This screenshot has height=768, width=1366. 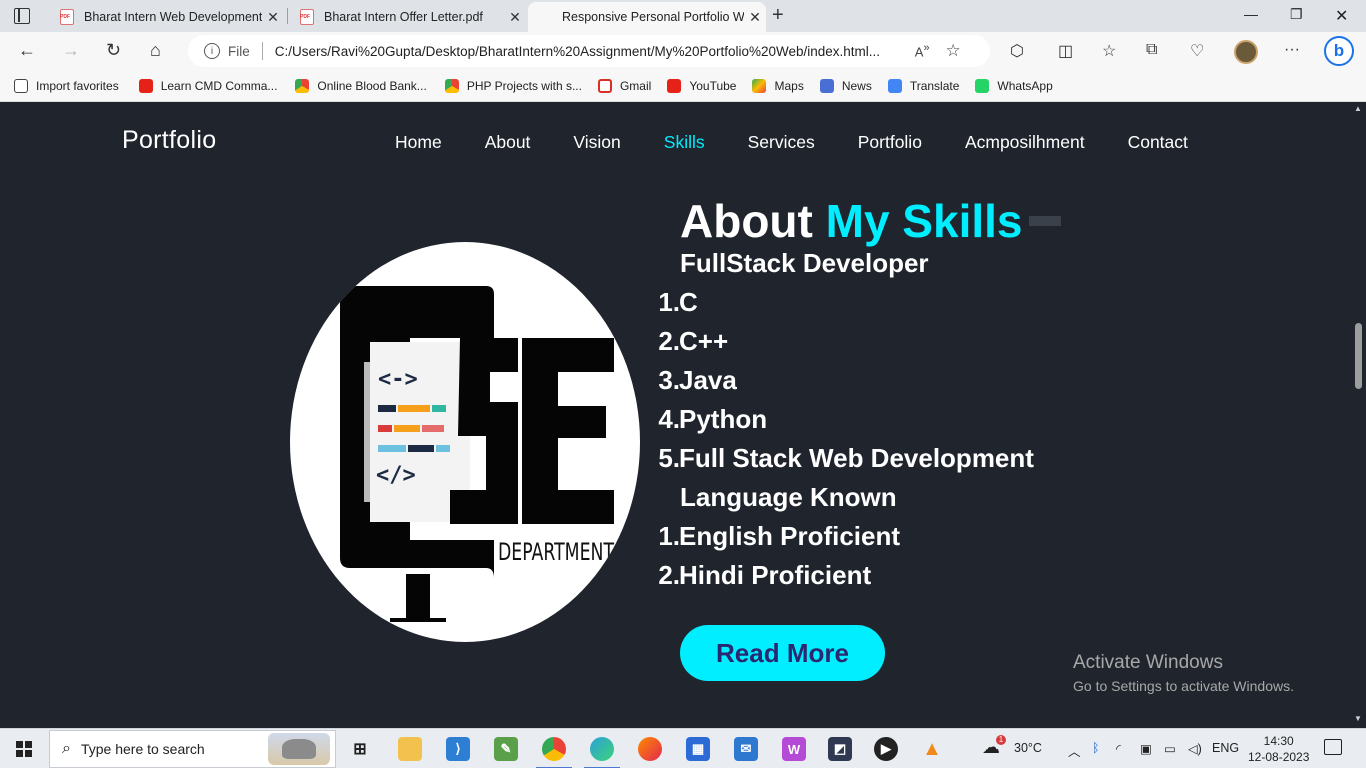 I want to click on heading-main: About, so click(x=746, y=221).